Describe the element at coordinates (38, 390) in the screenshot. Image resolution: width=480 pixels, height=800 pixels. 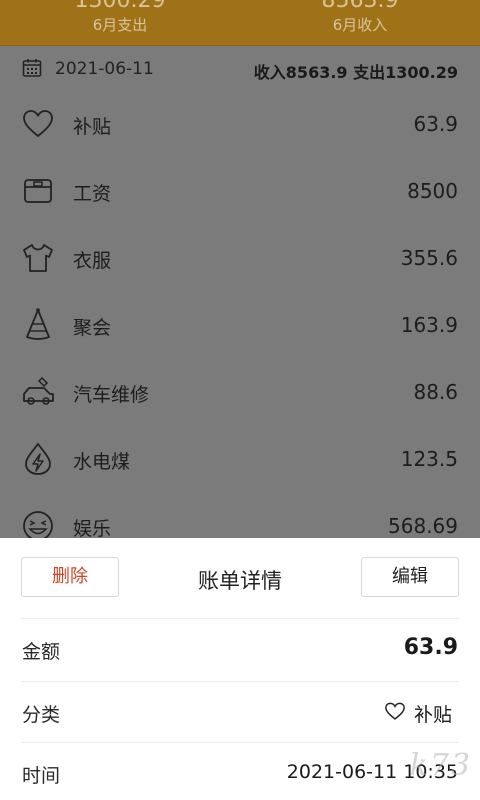
I see `car-wrench-icon` at that location.